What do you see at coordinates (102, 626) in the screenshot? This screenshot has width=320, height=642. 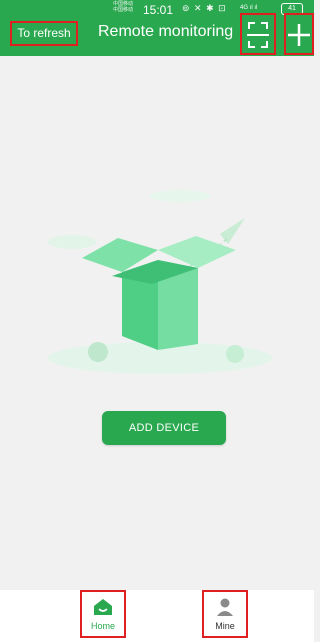 I see `tab-label-home: Home` at bounding box center [102, 626].